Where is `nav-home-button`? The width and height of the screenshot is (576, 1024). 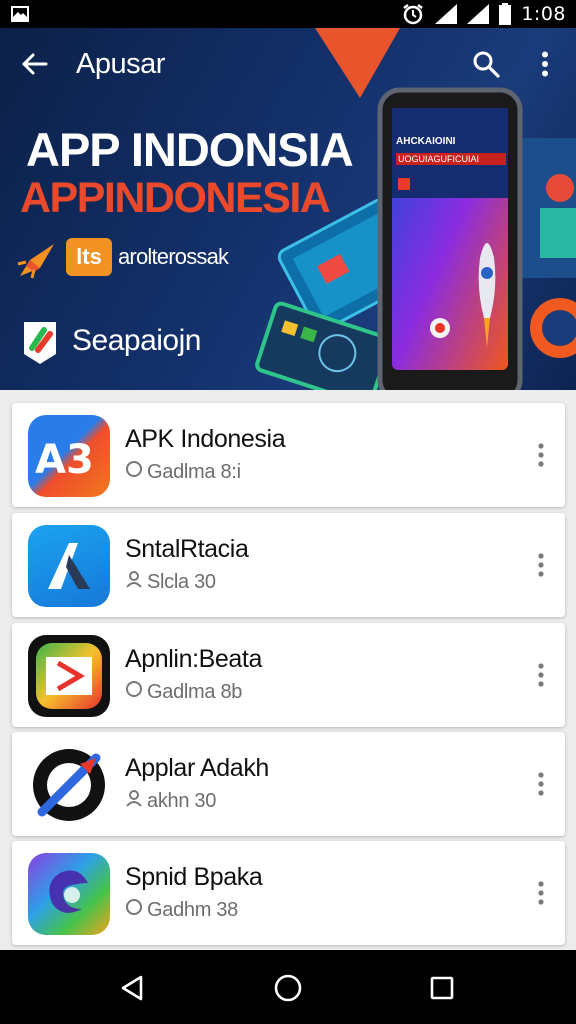 nav-home-button is located at coordinates (288, 988).